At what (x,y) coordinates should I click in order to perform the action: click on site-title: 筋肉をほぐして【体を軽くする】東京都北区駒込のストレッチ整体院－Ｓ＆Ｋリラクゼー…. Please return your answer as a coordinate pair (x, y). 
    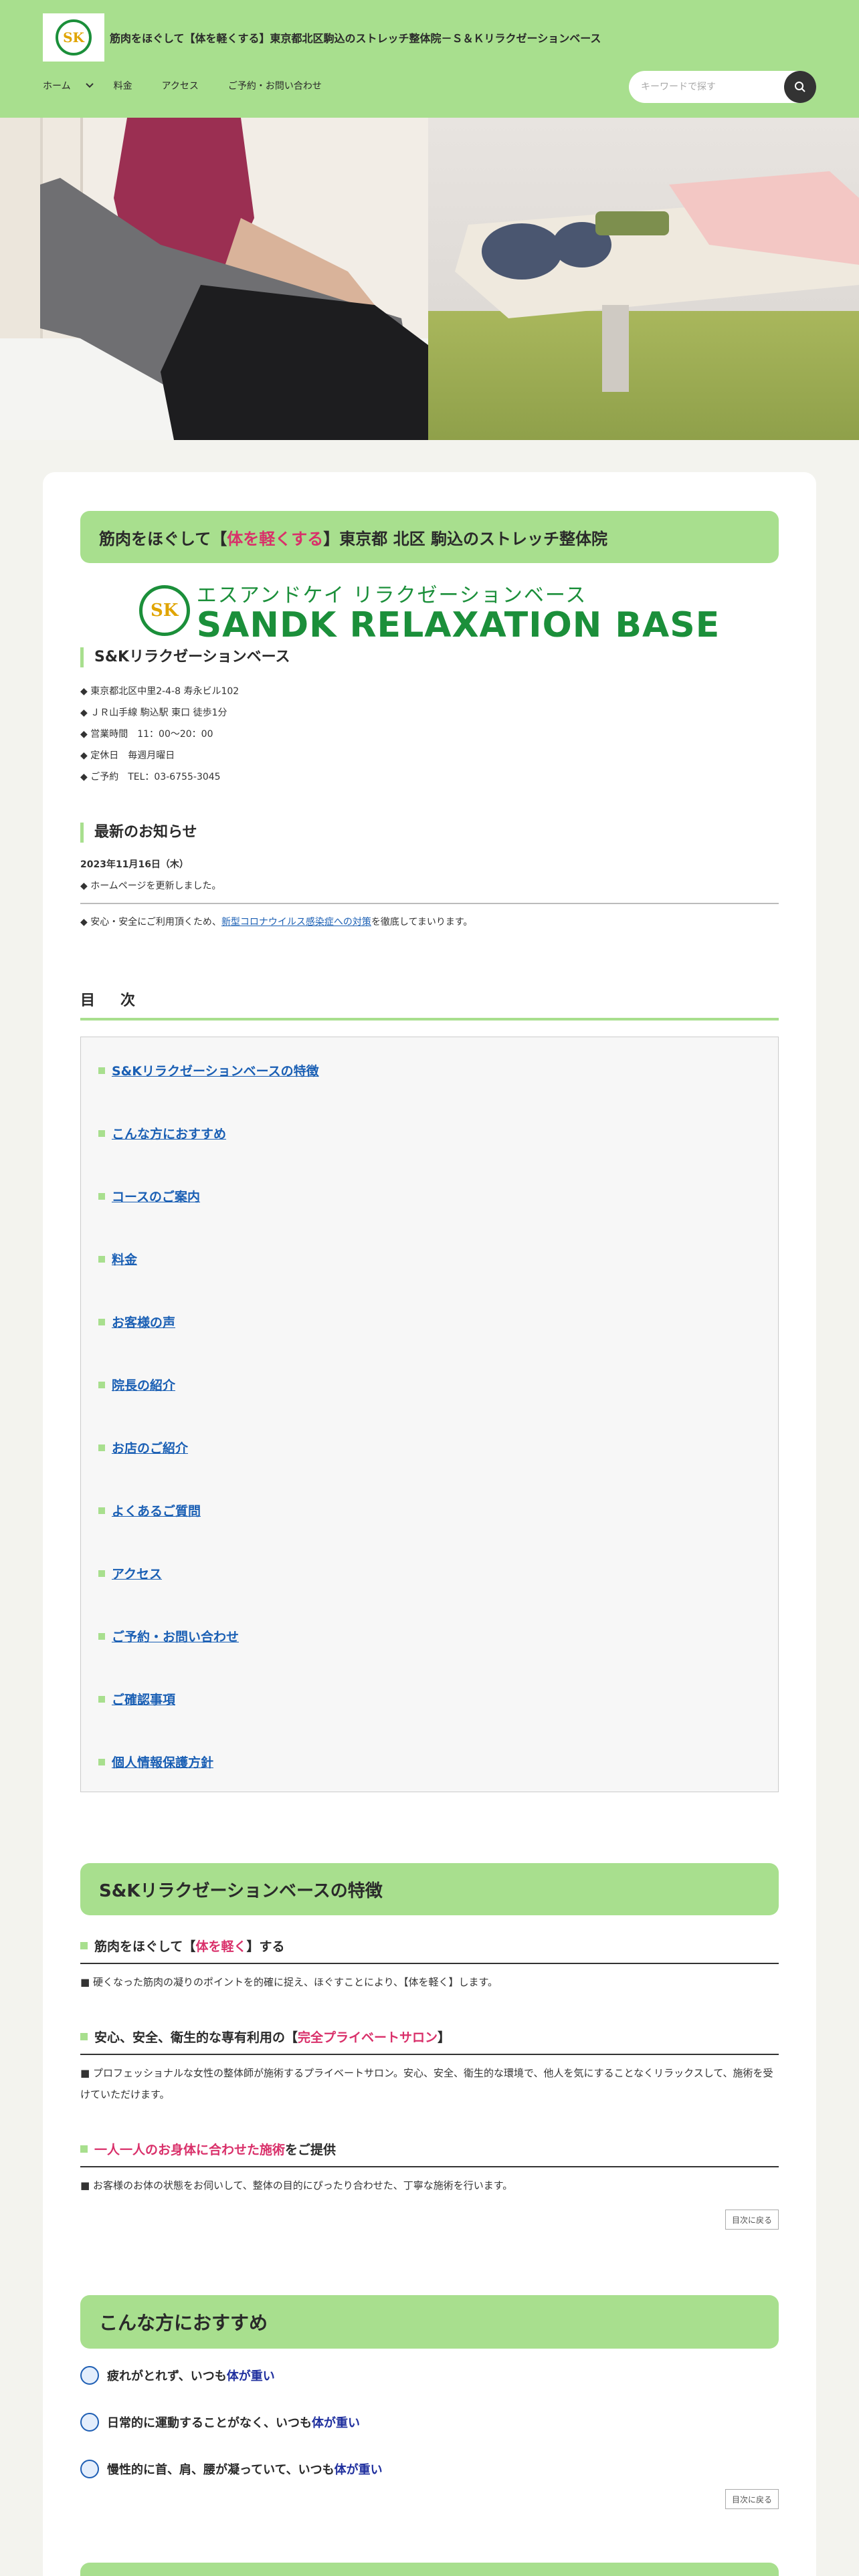
    Looking at the image, I should click on (356, 37).